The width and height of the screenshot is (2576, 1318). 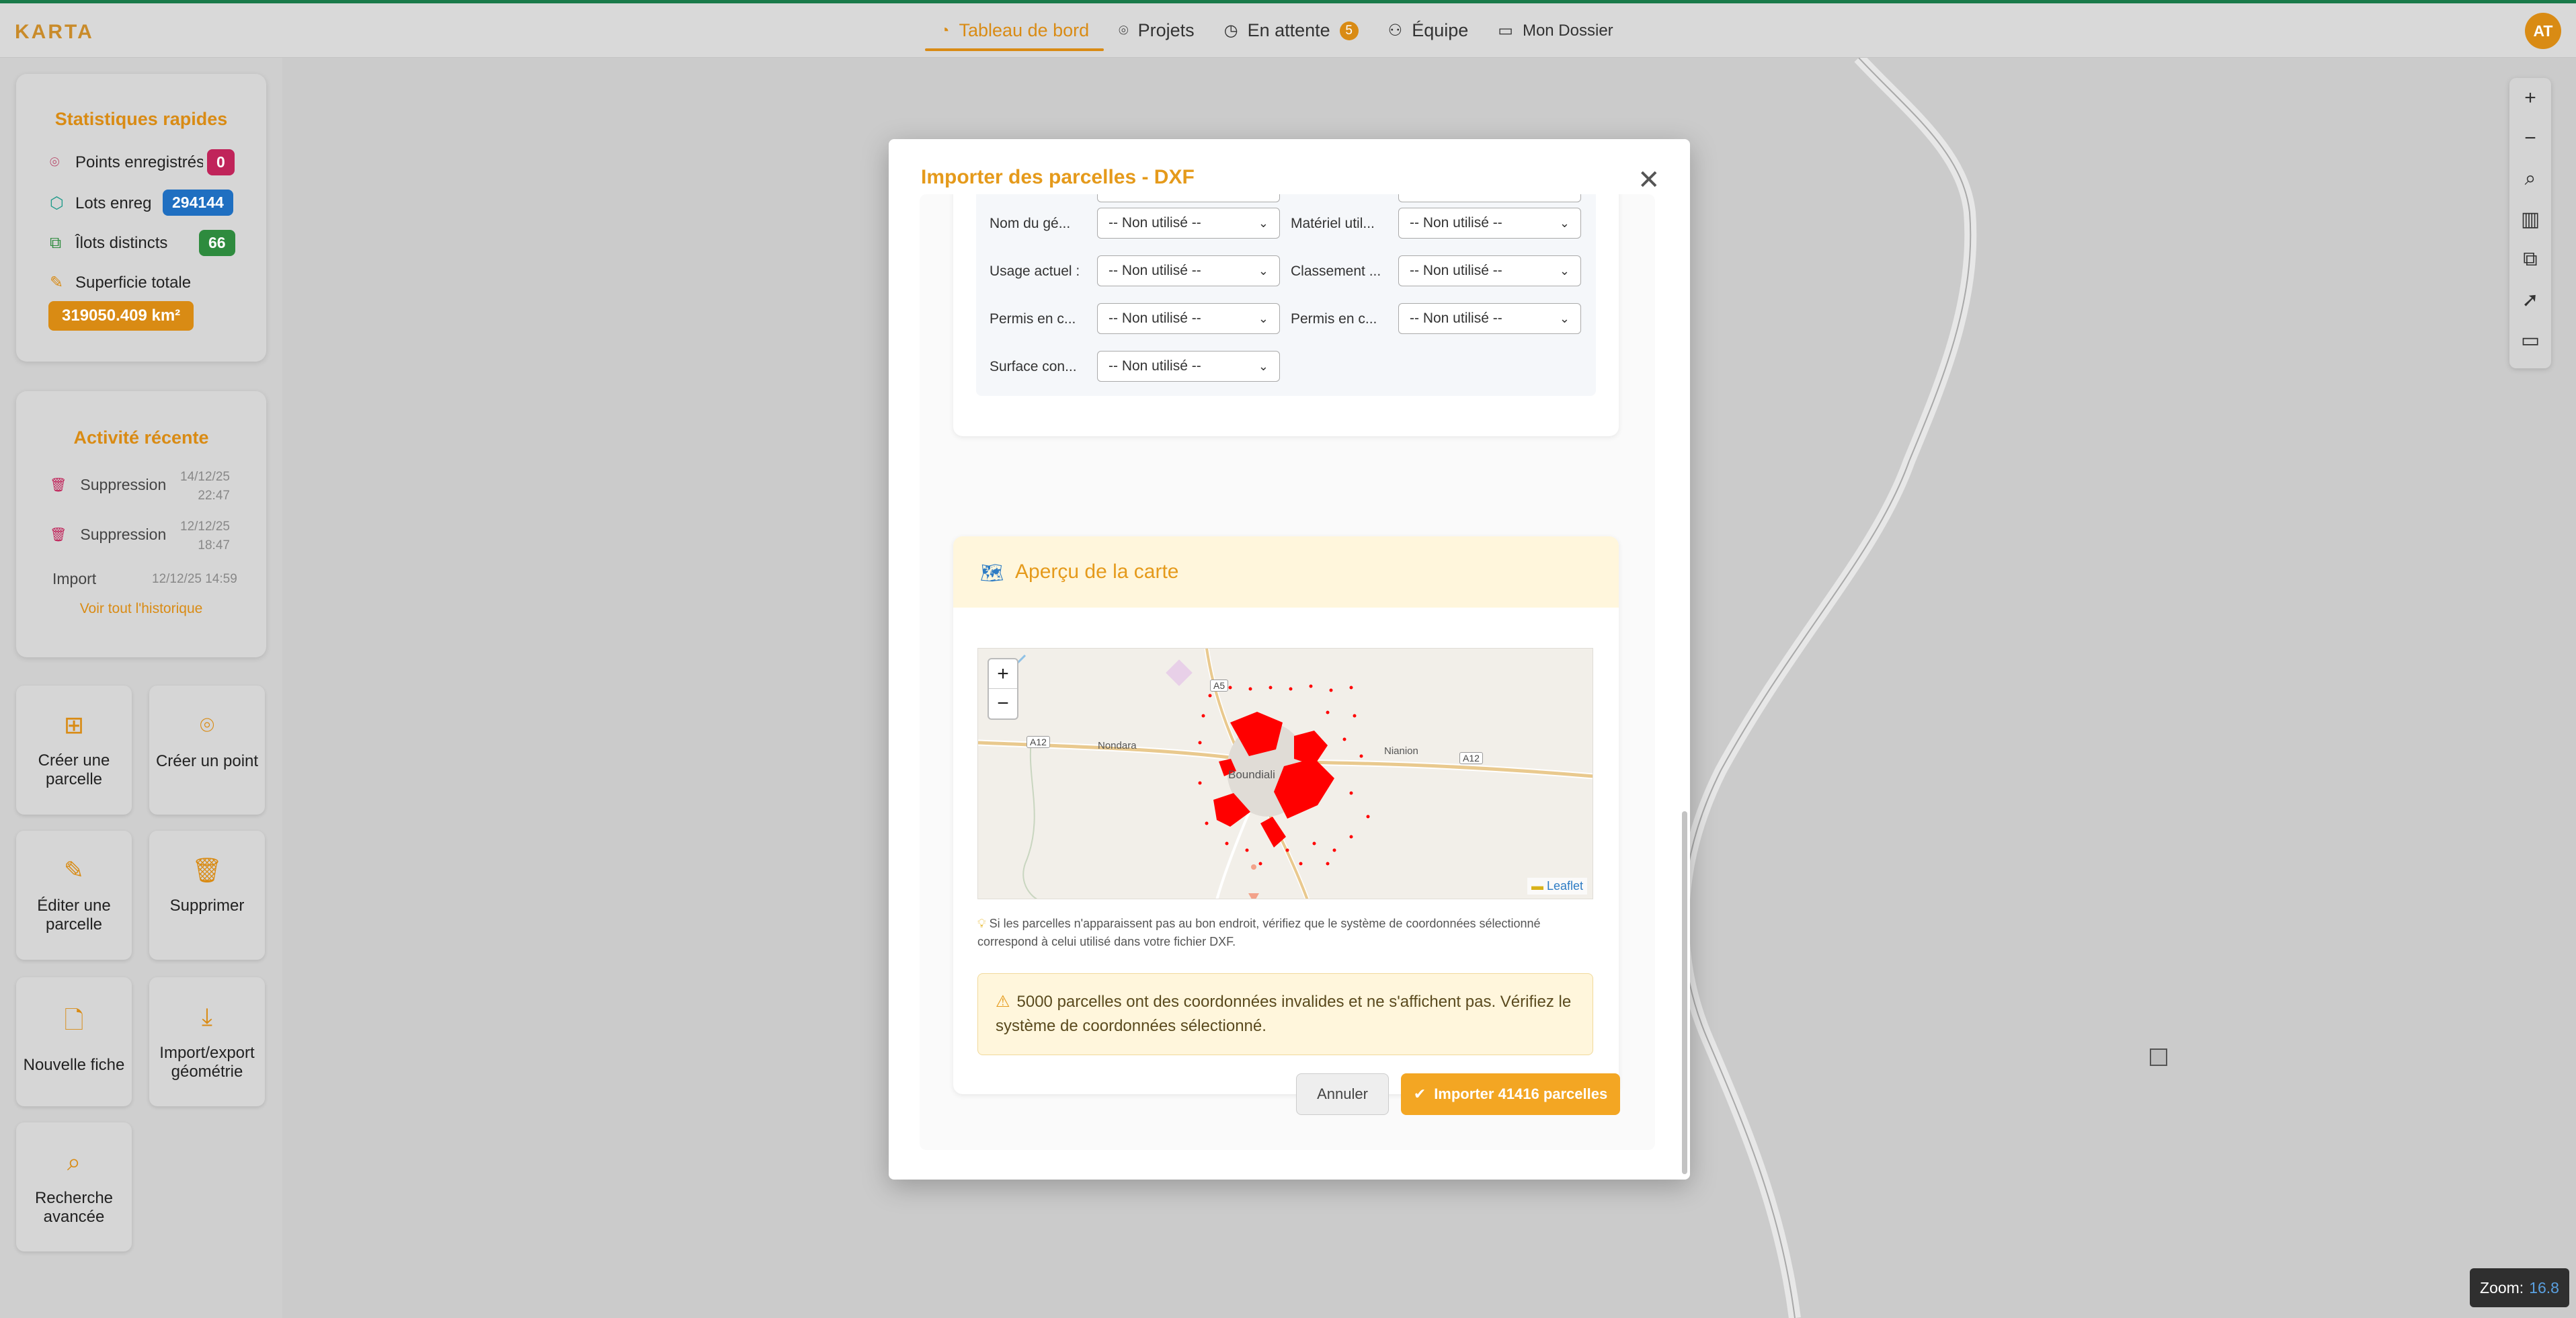 What do you see at coordinates (1440, 30) in the screenshot?
I see `nav-tab-label: Équipe` at bounding box center [1440, 30].